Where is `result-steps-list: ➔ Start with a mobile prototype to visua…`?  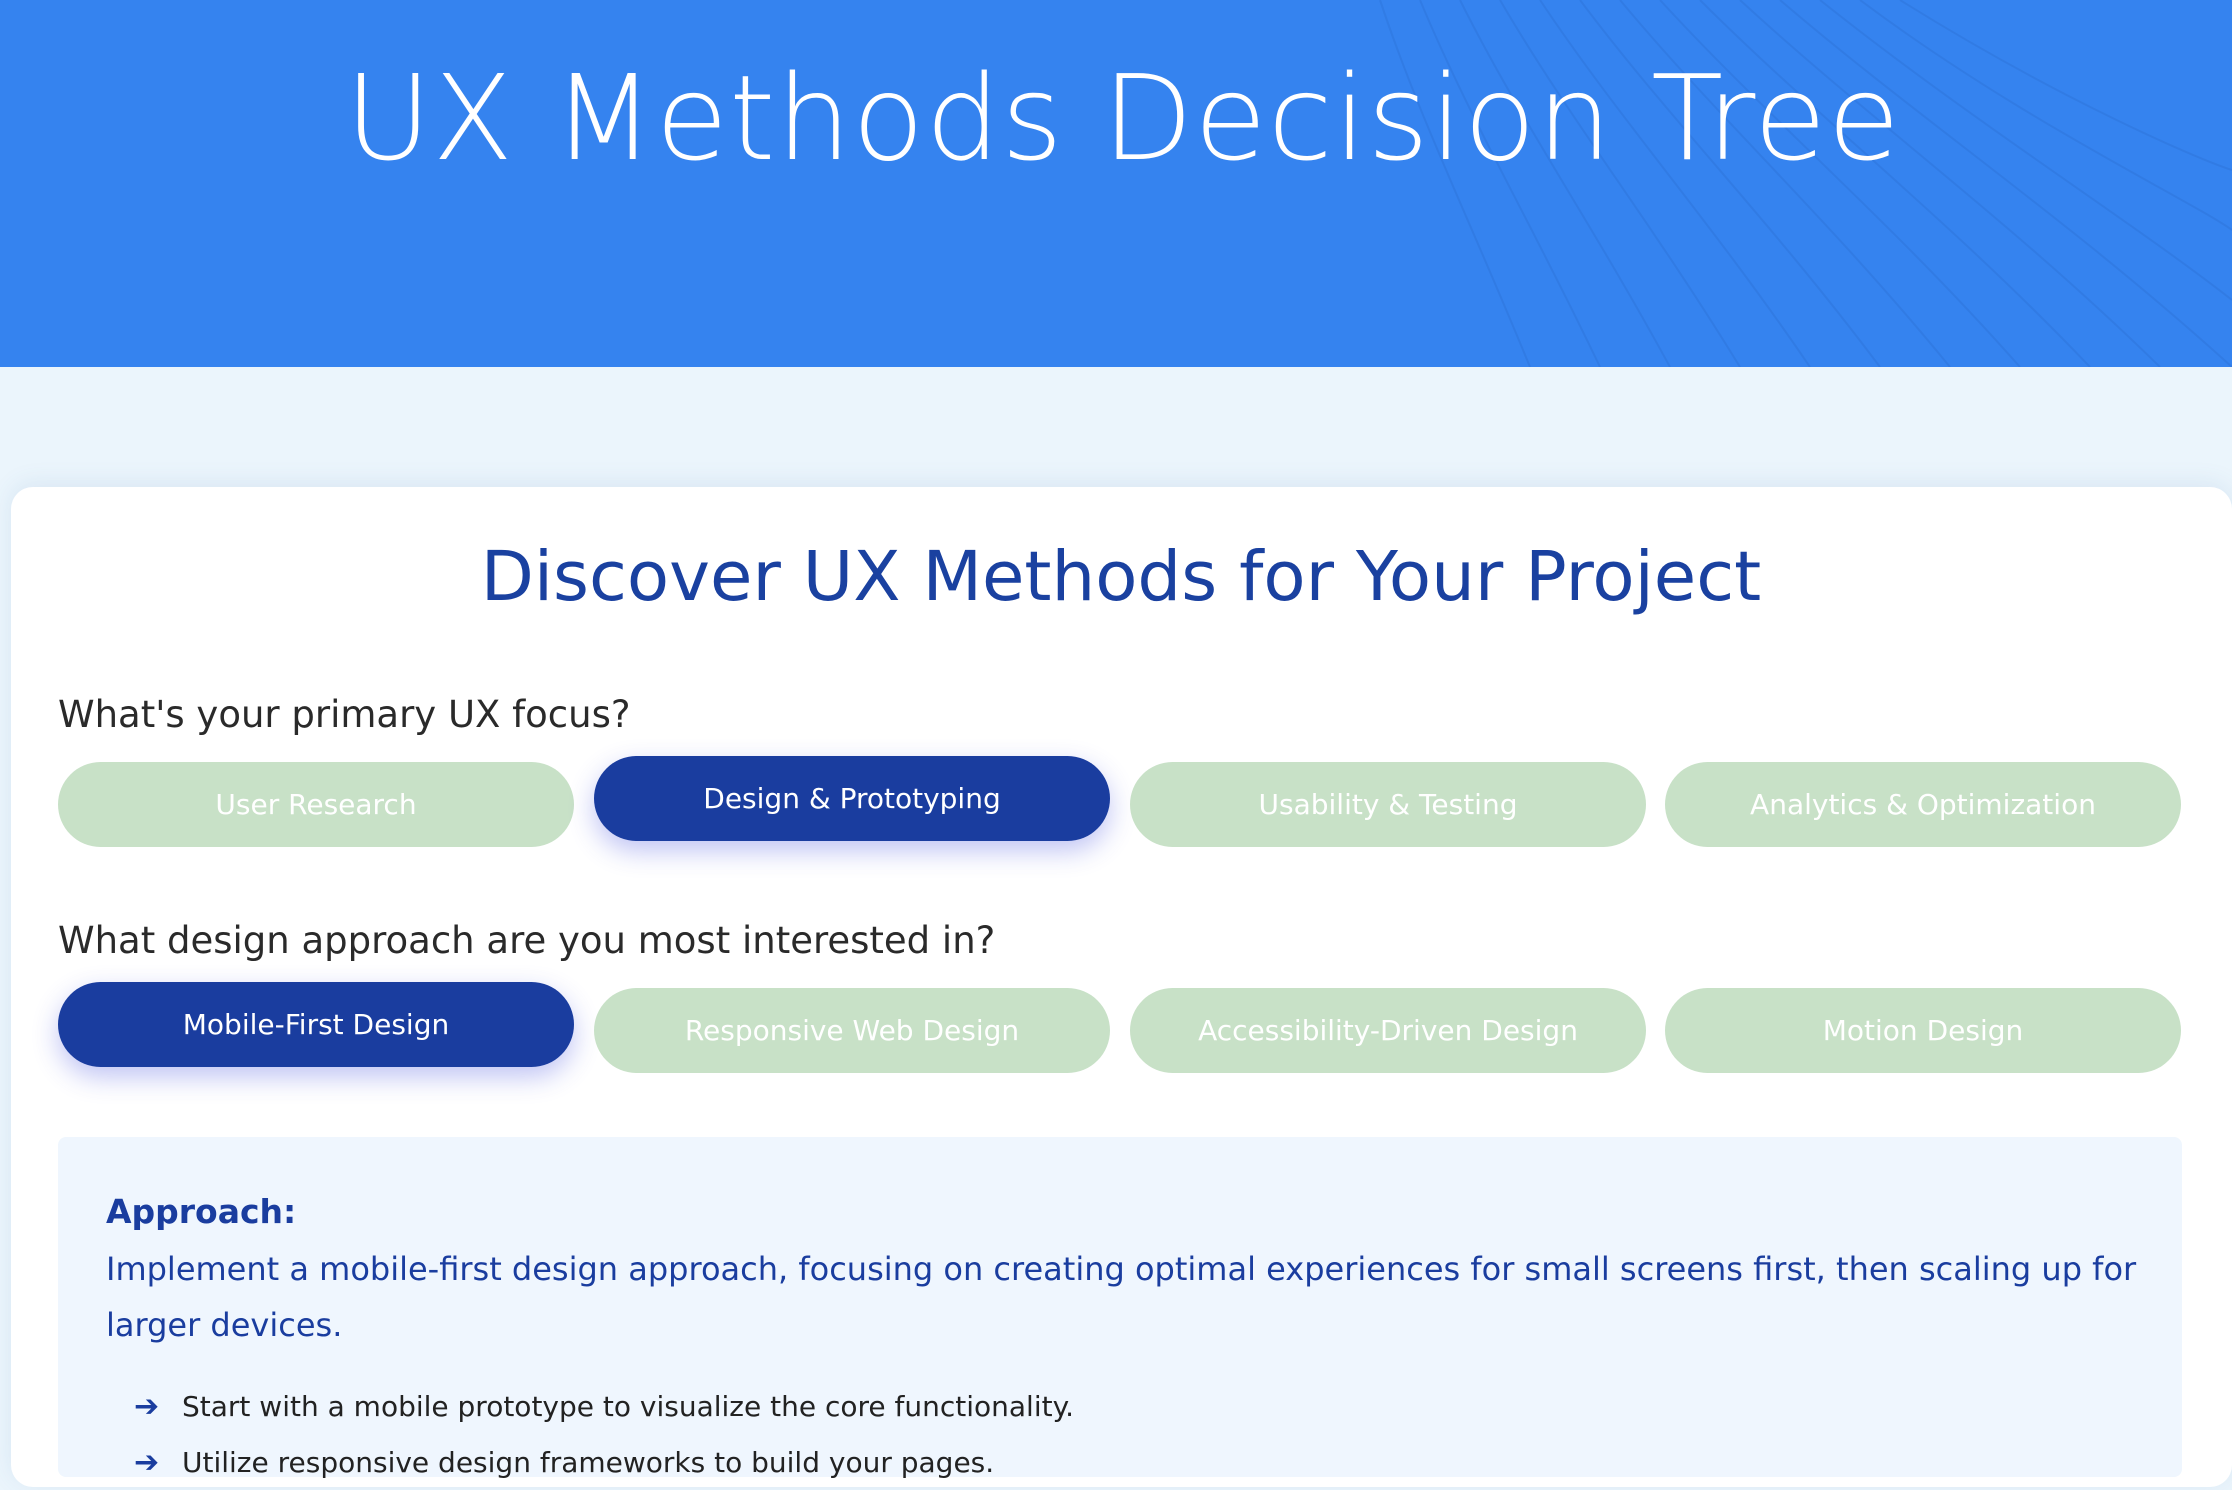 result-steps-list: ➔ Start with a mobile prototype to visua… is located at coordinates (604, 1434).